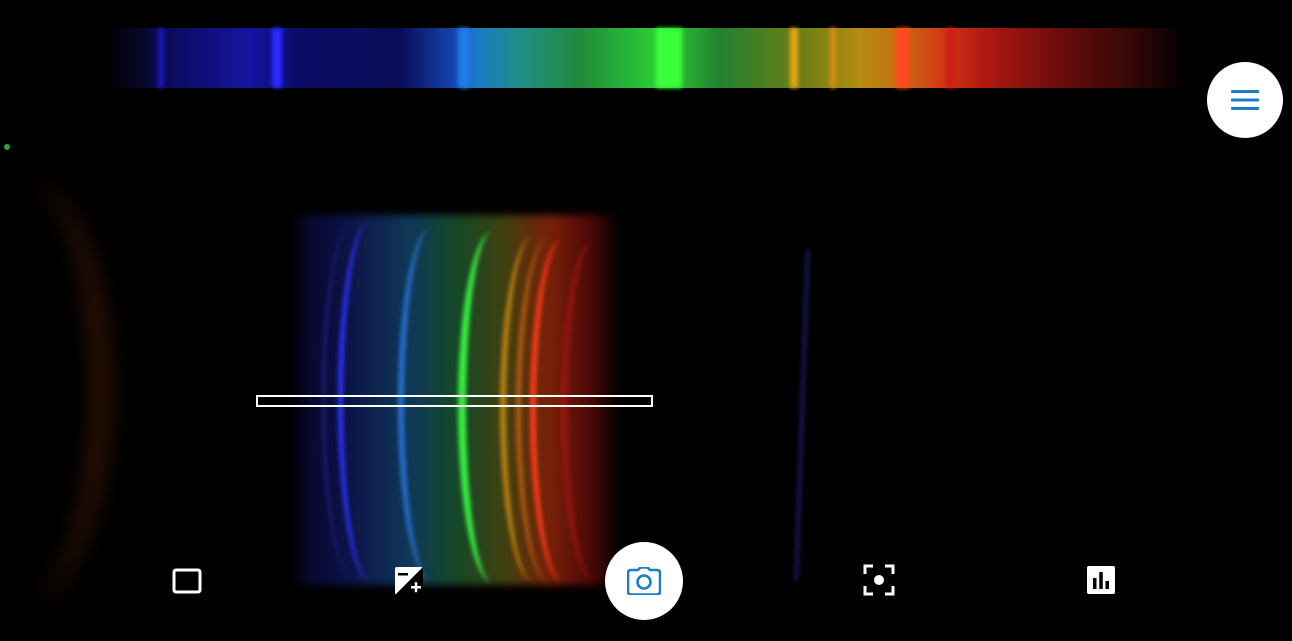  I want to click on bar-chart-icon, so click(1101, 580).